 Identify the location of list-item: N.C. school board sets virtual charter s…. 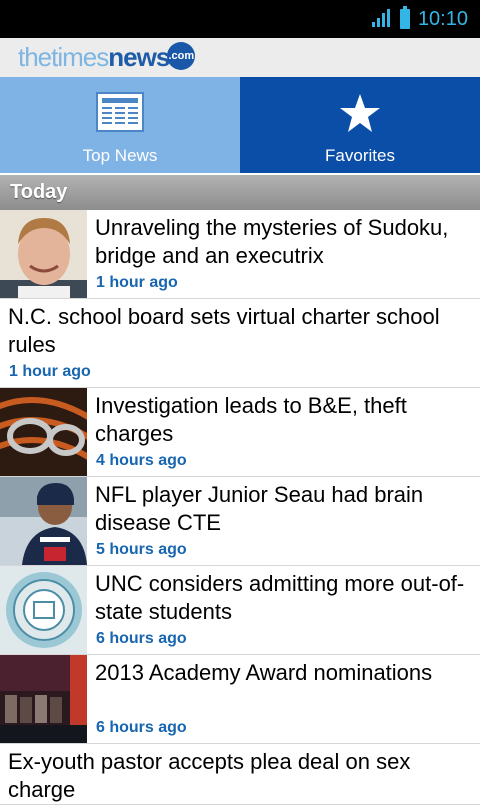
(240, 343).